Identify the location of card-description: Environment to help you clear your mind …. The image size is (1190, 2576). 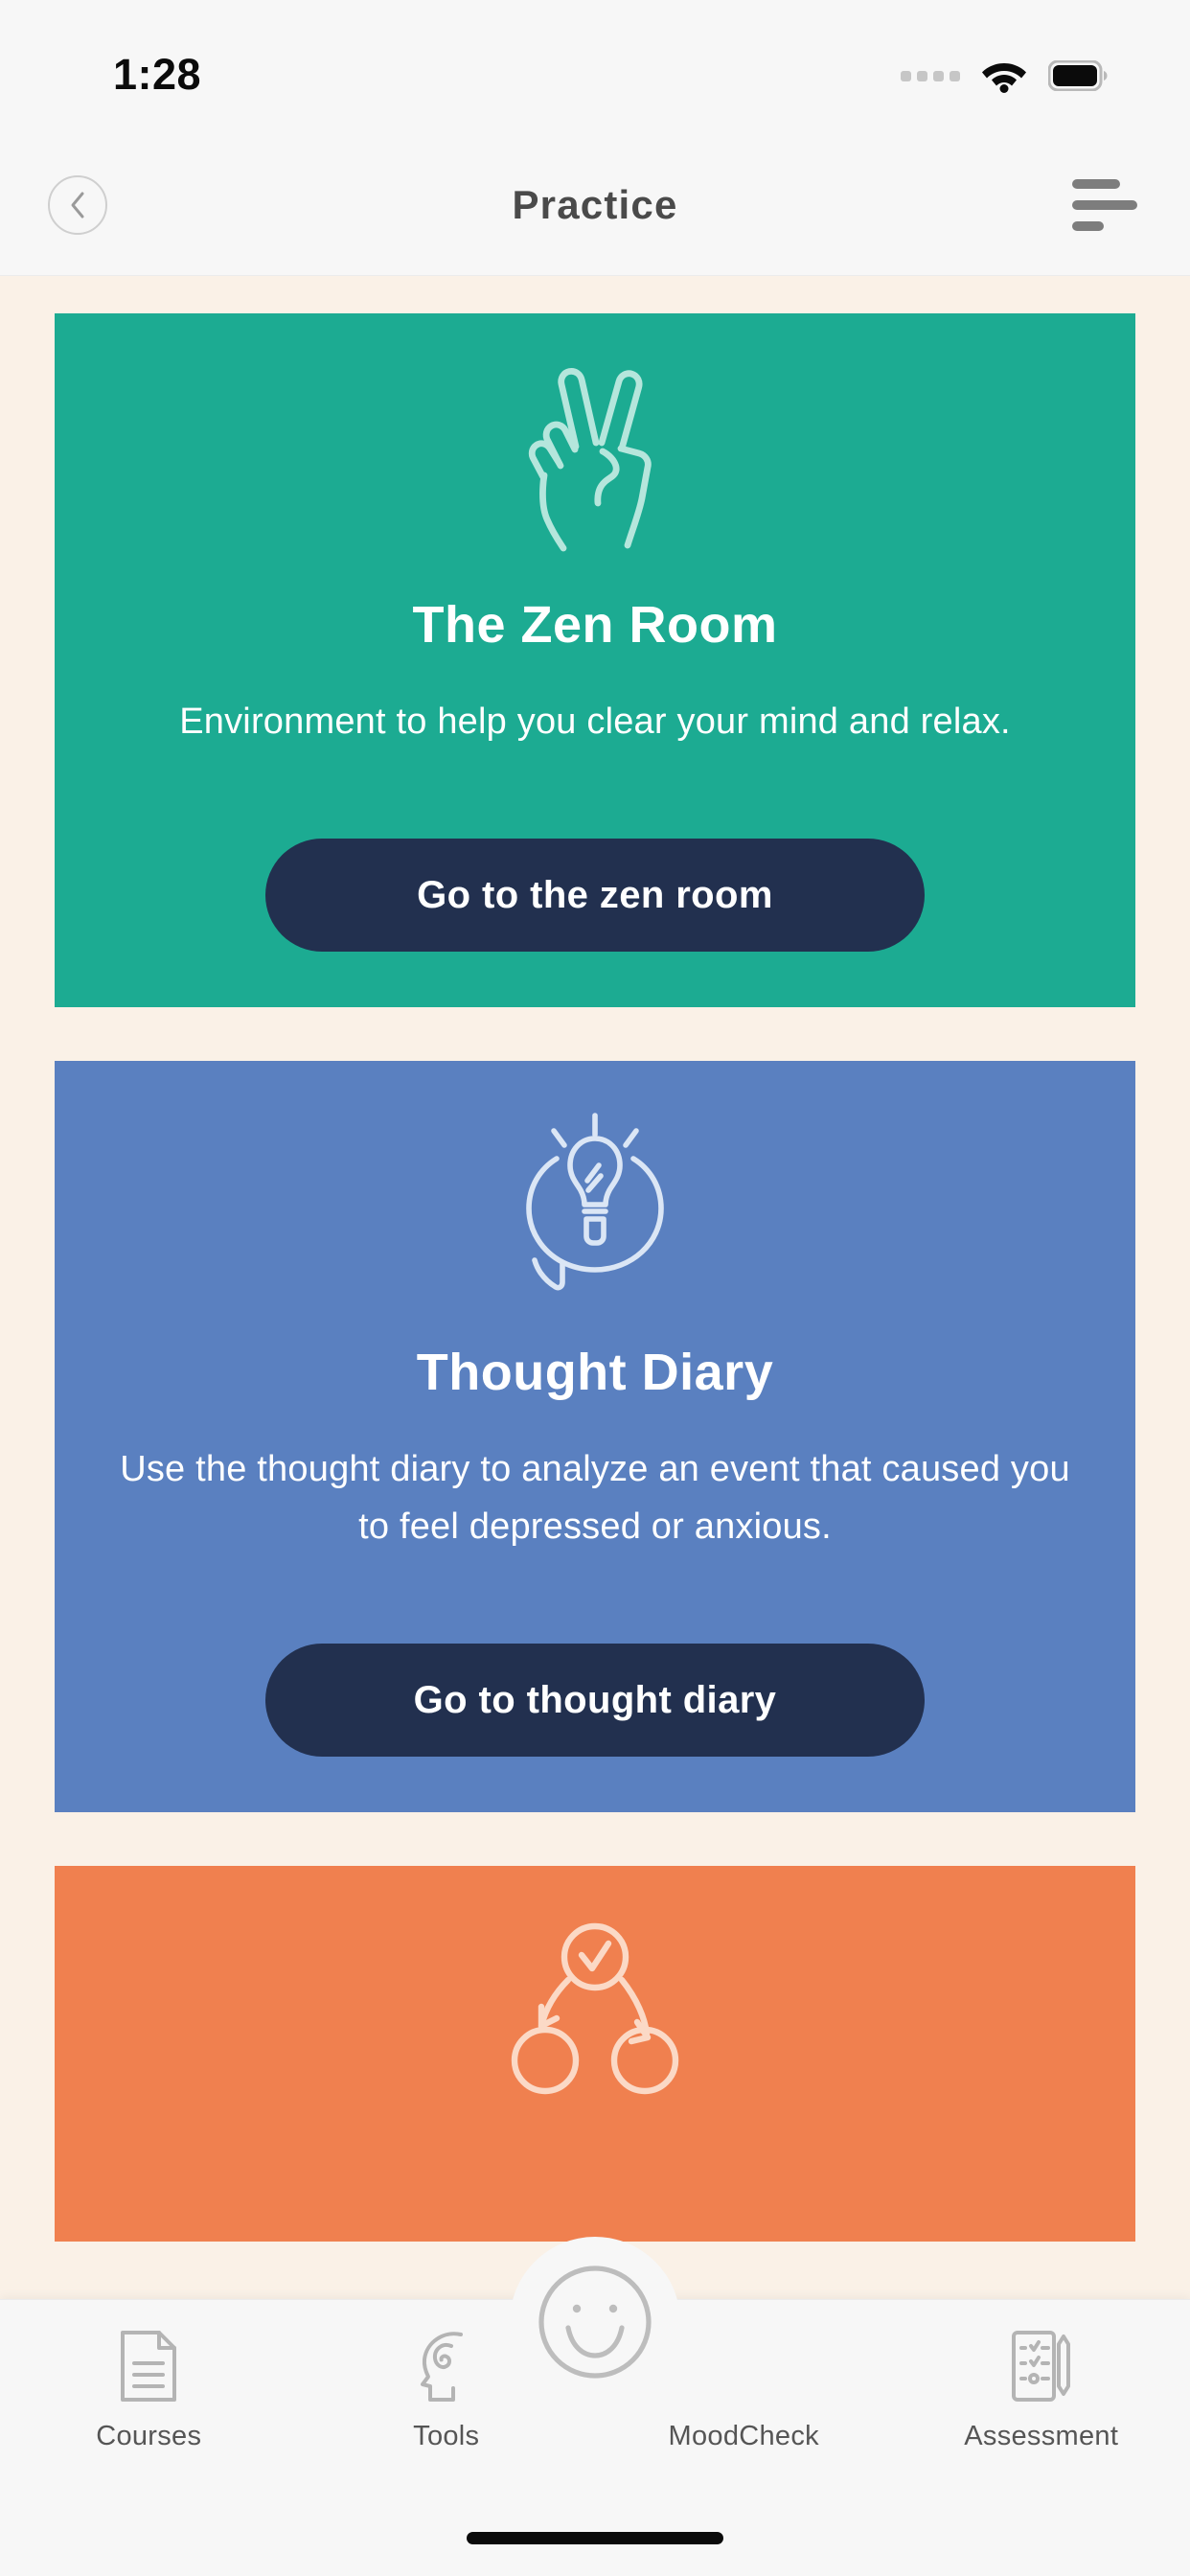
(595, 722).